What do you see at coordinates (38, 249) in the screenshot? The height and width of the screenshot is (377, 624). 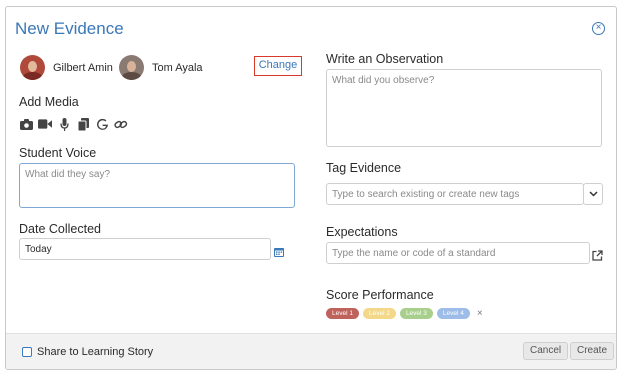 I see `date-value: Today` at bounding box center [38, 249].